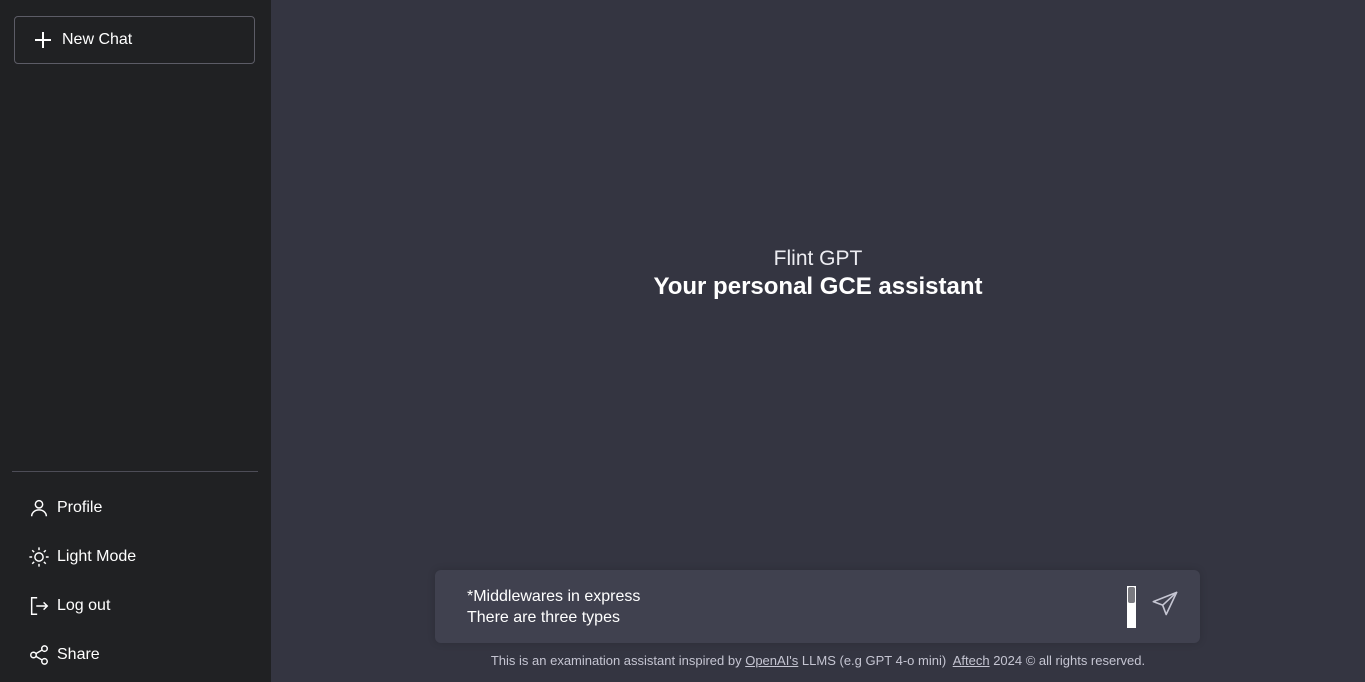 The height and width of the screenshot is (682, 1365). I want to click on plus-icon, so click(43, 40).